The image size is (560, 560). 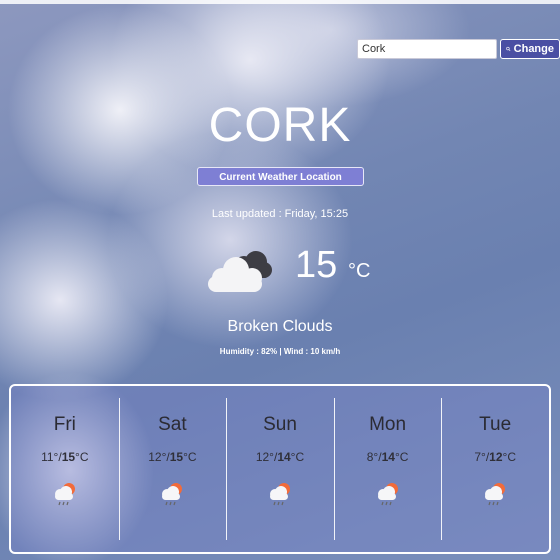 What do you see at coordinates (387, 457) in the screenshot?
I see `forecast-temps: 8°/14°C` at bounding box center [387, 457].